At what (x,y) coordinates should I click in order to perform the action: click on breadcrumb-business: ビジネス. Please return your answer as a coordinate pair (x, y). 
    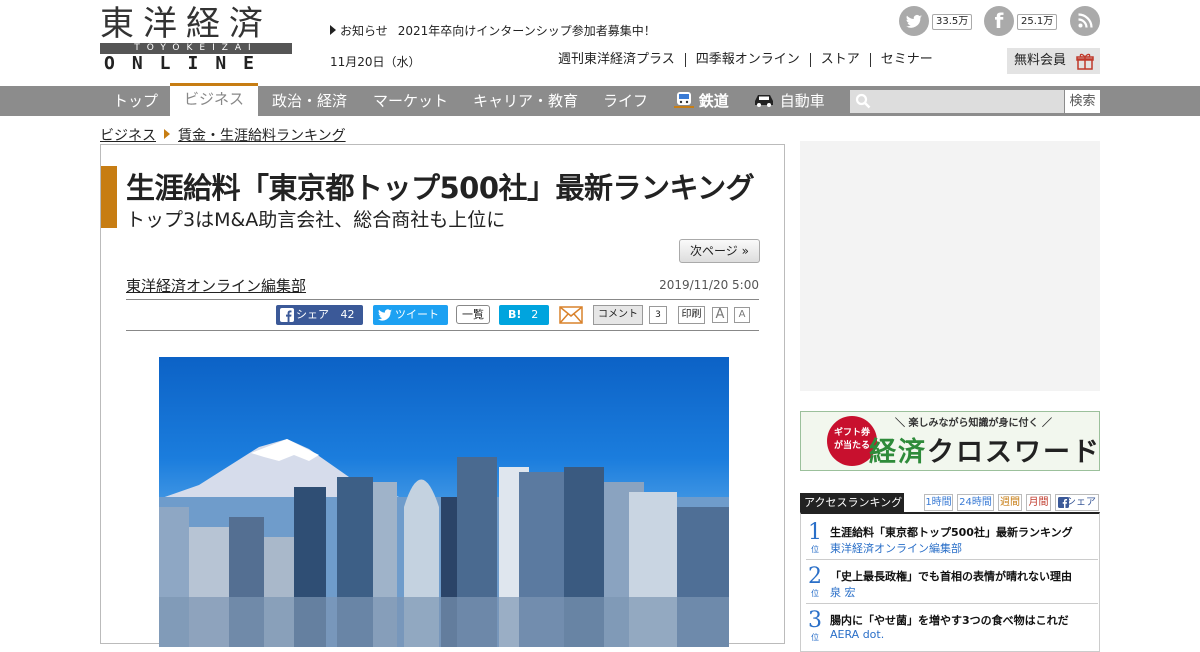
    Looking at the image, I should click on (128, 136).